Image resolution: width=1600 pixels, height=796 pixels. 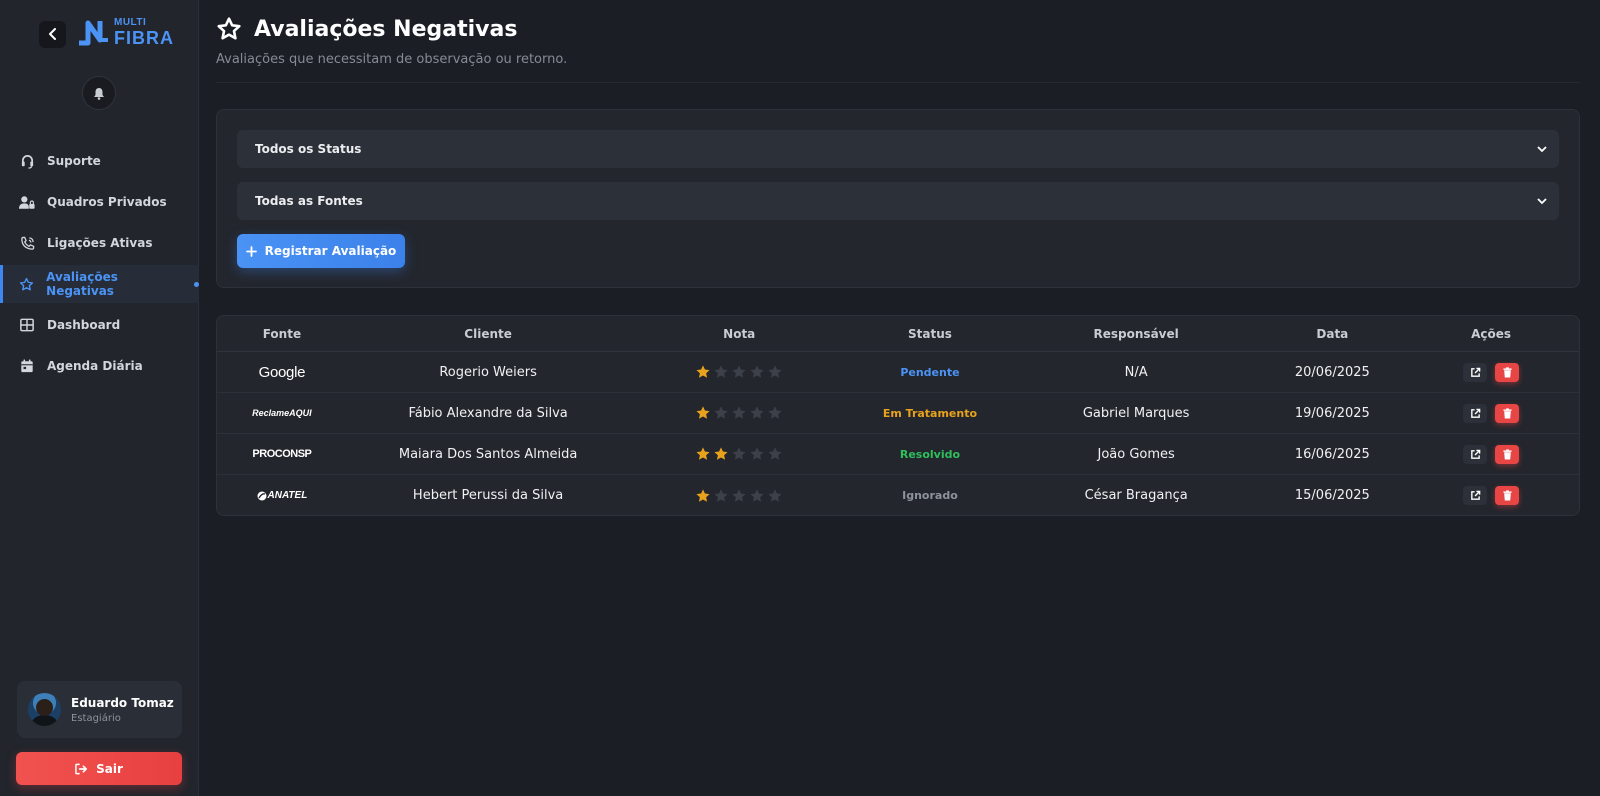 I want to click on responsible-name: César Bragança, so click(x=1136, y=495).